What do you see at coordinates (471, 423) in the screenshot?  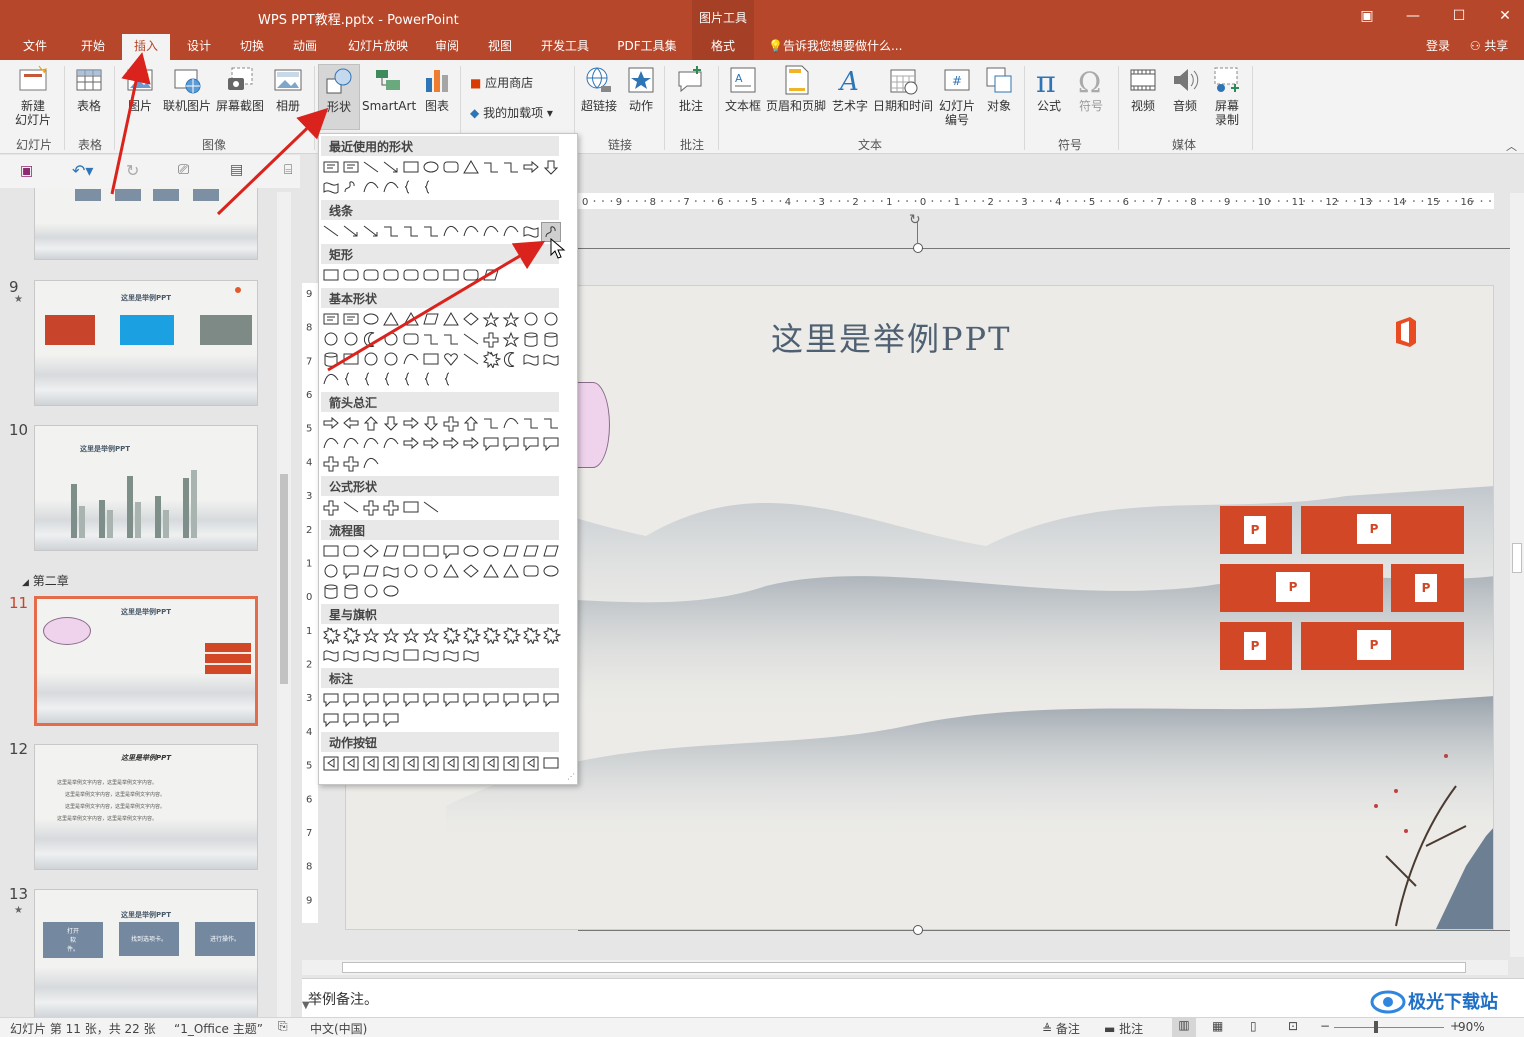 I see `shape-uarrow-icon` at bounding box center [471, 423].